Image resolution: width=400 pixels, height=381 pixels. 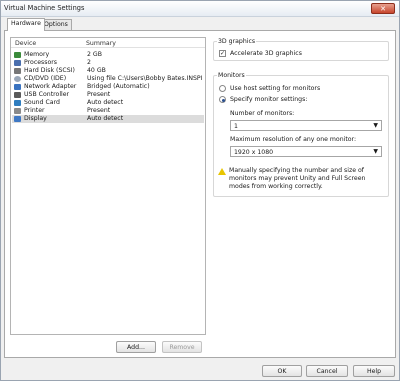 I want to click on device-list-header: Device Summary, so click(x=108, y=43).